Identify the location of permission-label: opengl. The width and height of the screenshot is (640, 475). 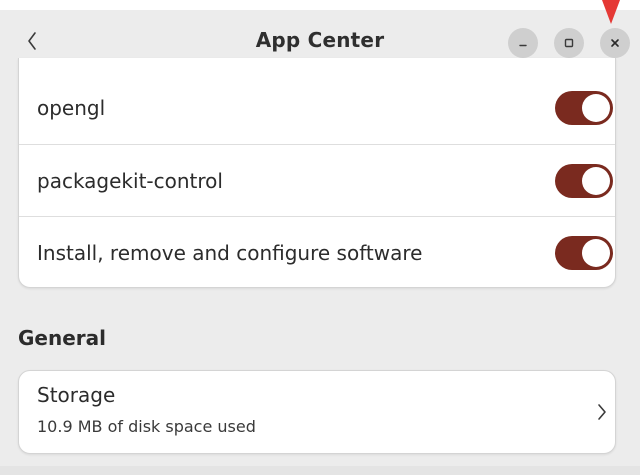
(71, 108).